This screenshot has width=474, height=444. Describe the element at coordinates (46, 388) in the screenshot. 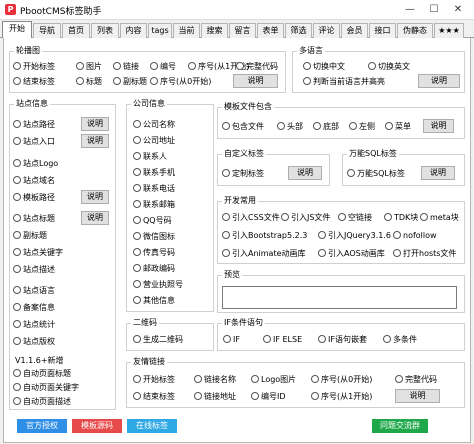

I see `auto-page-keywords: 自动页面关键字` at that location.